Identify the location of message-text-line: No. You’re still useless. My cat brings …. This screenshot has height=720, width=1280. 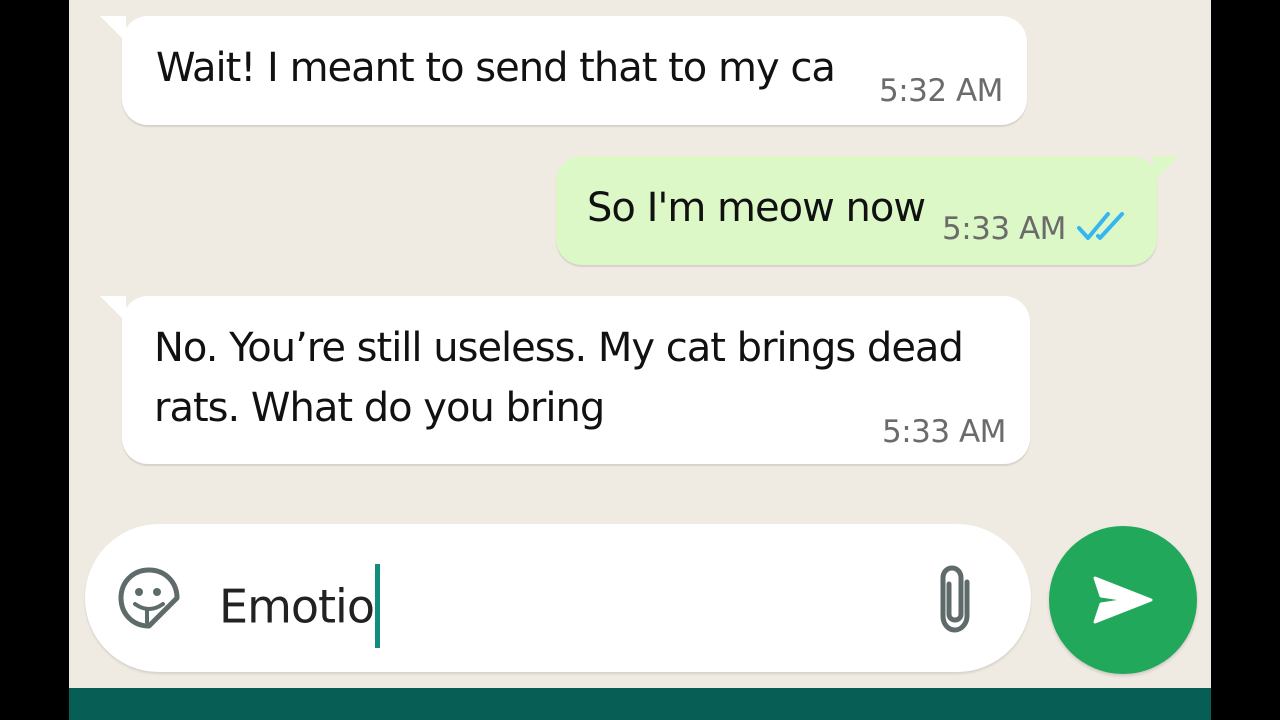
(559, 348).